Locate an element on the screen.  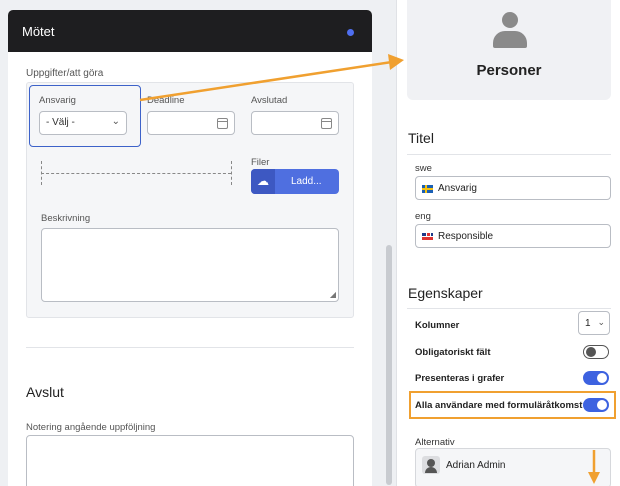
titel-heading: Titel is located at coordinates (421, 138).